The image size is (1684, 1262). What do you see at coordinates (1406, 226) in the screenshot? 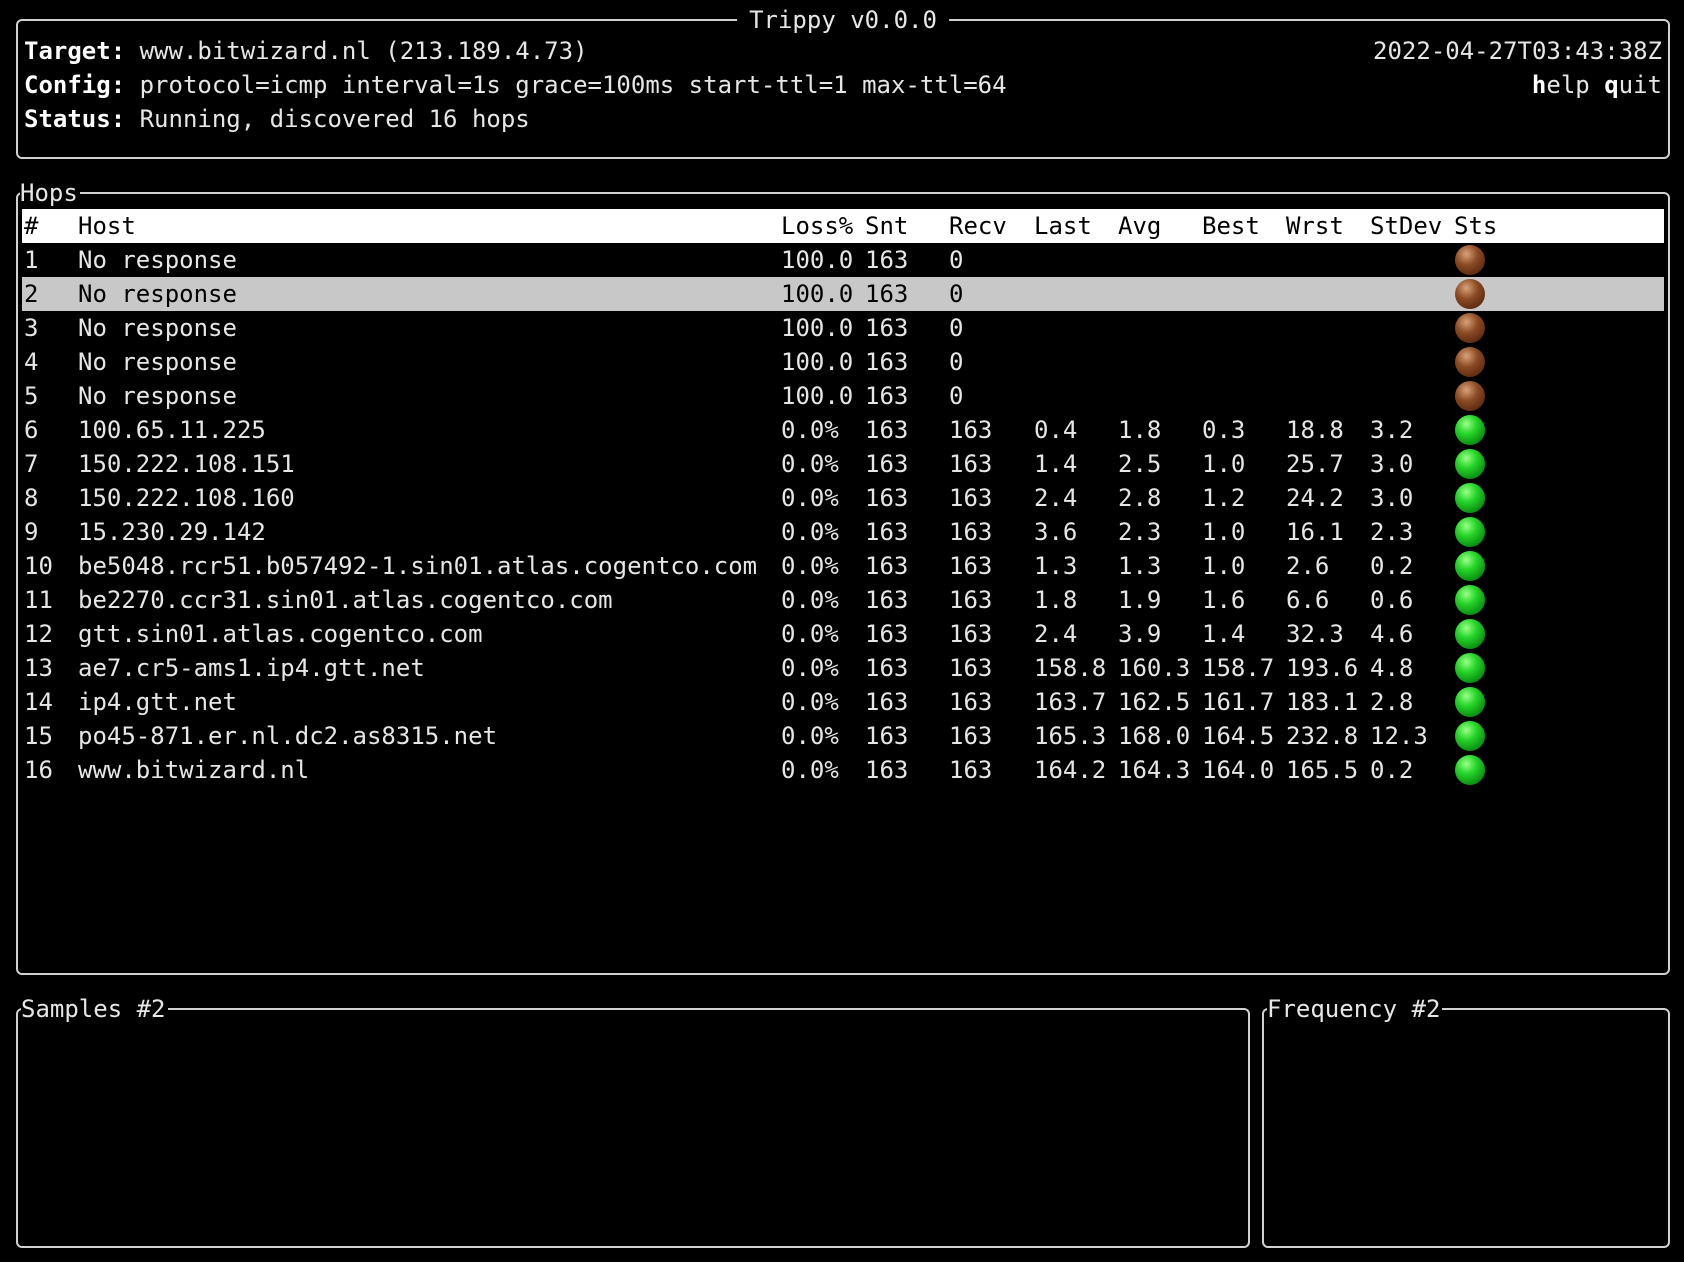
I see `col-header-stdev: StDev` at bounding box center [1406, 226].